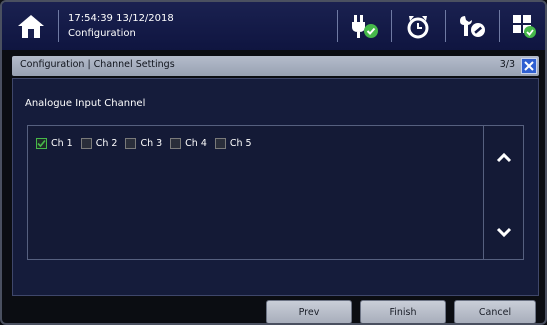  I want to click on channel-checkbox-4: Ch 4, so click(188, 143).